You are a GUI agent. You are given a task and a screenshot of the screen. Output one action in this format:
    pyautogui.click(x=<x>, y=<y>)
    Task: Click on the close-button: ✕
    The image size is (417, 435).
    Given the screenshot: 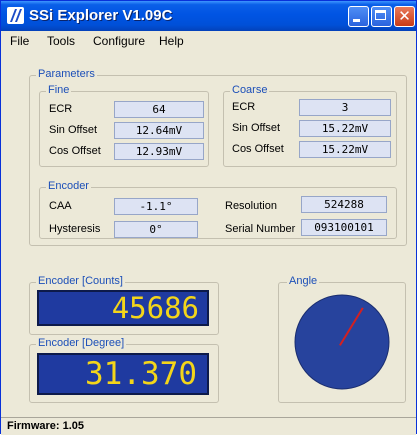 What is the action you would take?
    pyautogui.click(x=404, y=16)
    